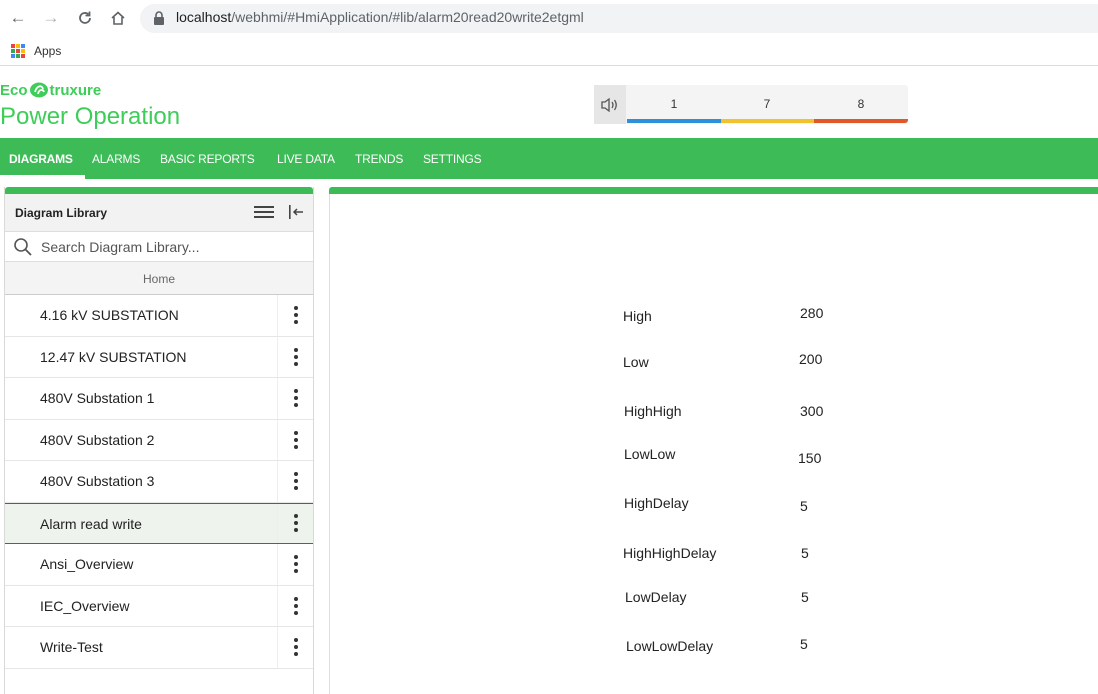 Image resolution: width=1098 pixels, height=694 pixels. What do you see at coordinates (452, 159) in the screenshot?
I see `nav-settings: SETTINGS` at bounding box center [452, 159].